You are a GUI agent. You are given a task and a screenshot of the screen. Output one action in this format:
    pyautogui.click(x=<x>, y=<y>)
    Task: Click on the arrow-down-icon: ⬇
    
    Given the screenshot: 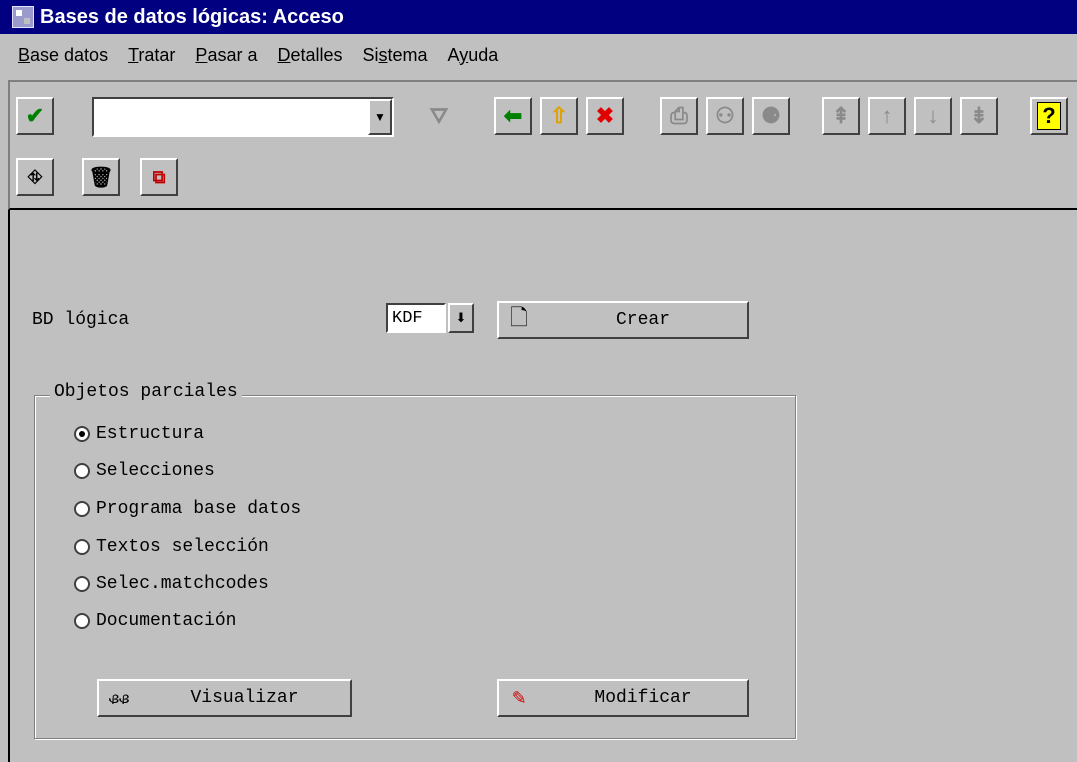 What is the action you would take?
    pyautogui.click(x=461, y=317)
    